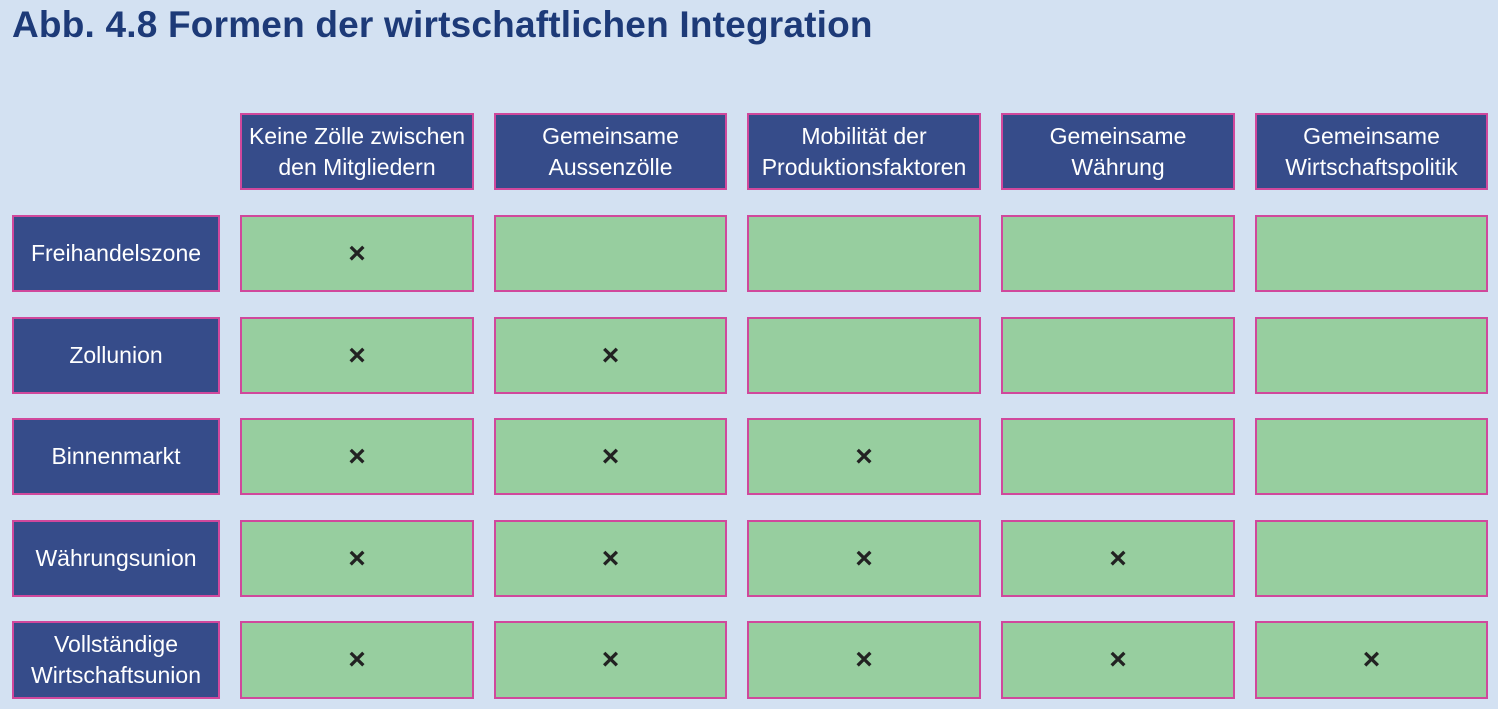 The height and width of the screenshot is (709, 1498). I want to click on row-header-vollstaendige-wirtschaftsunion: Vollständige Wirtschaftsunion, so click(116, 660).